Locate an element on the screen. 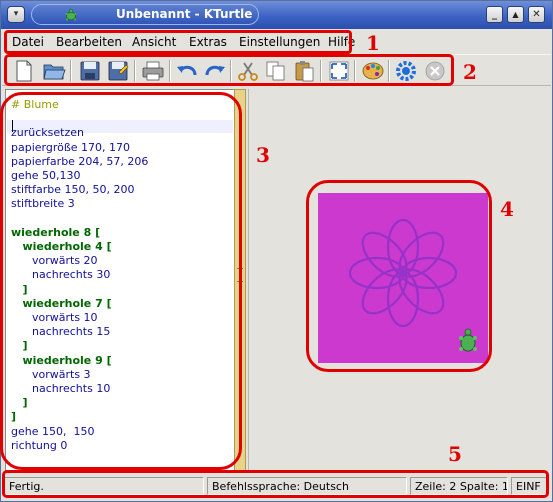 This screenshot has height=502, width=553. annotation-number-3: 3 is located at coordinates (263, 155).